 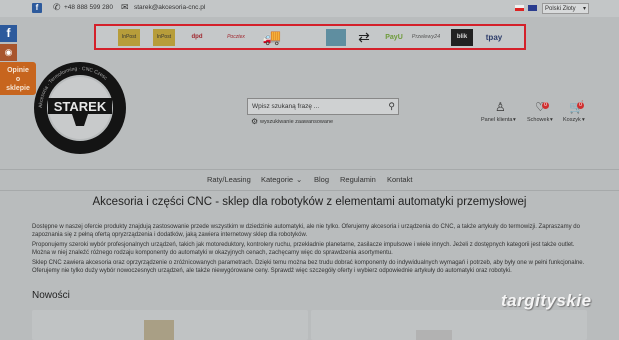 What do you see at coordinates (321, 179) in the screenshot?
I see `nav-item-blog: Blog` at bounding box center [321, 179].